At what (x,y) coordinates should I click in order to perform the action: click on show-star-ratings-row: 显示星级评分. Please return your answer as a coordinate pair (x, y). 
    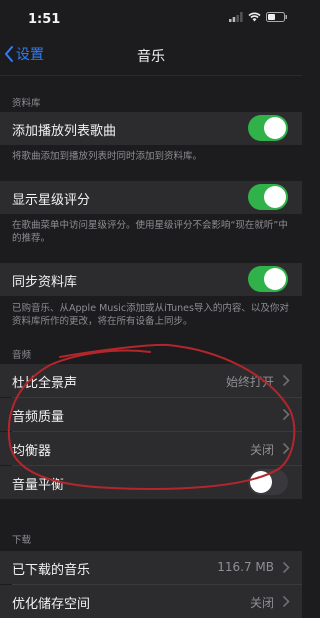
    Looking at the image, I should click on (151, 197).